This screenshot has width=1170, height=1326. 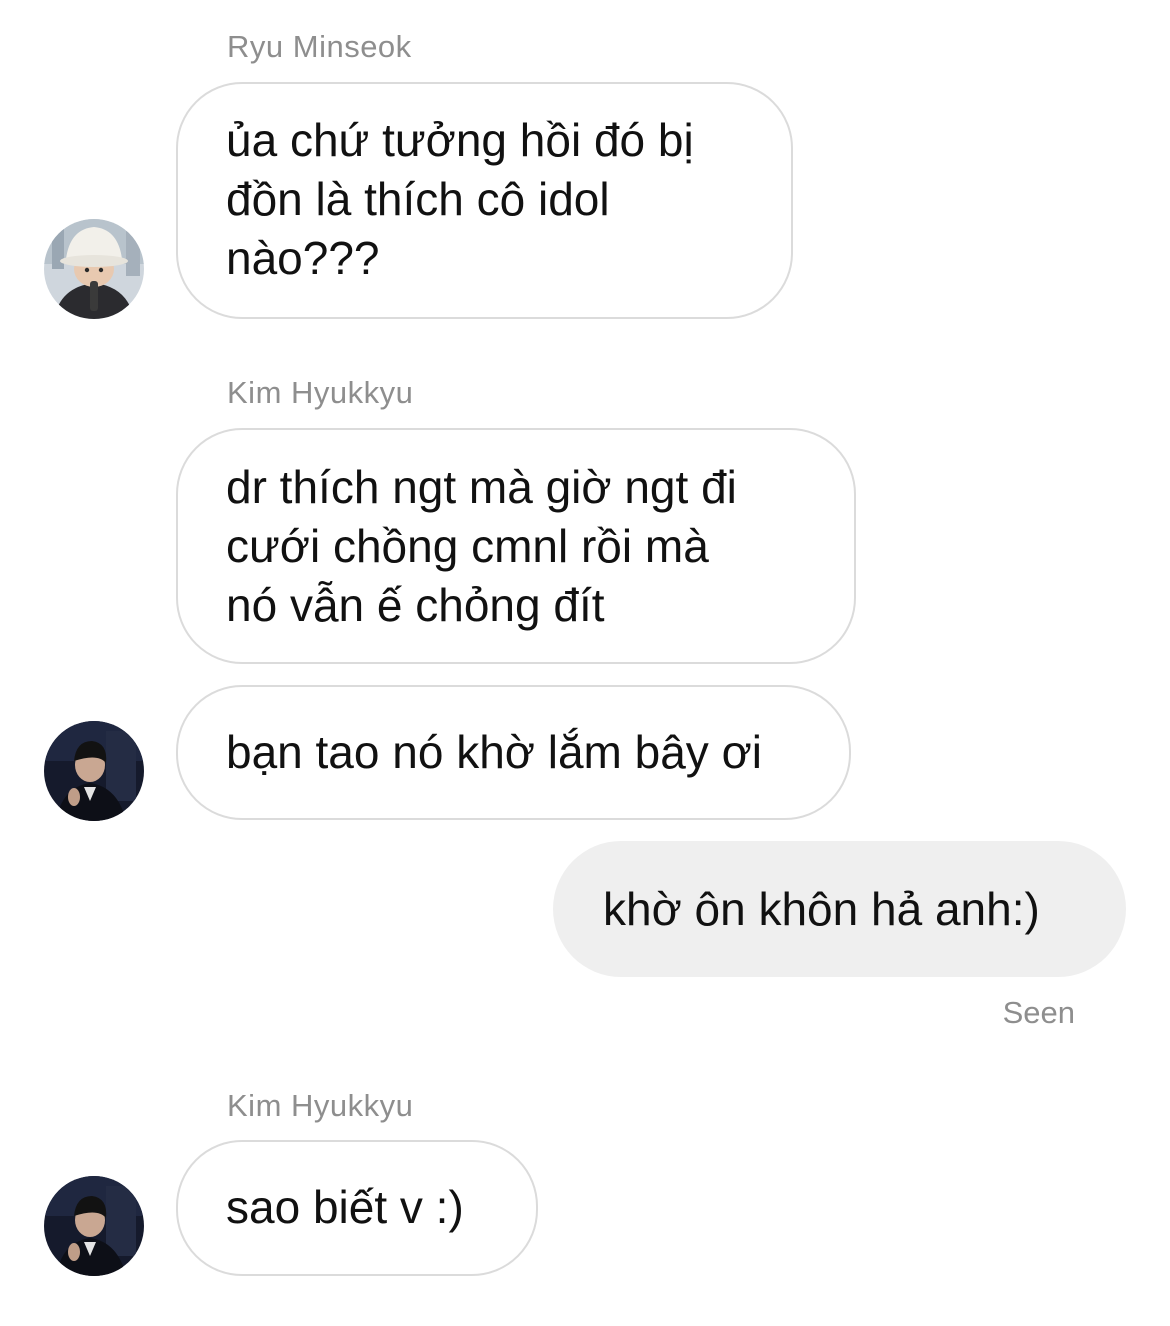 I want to click on seen-status: Seen, so click(x=1038, y=1012).